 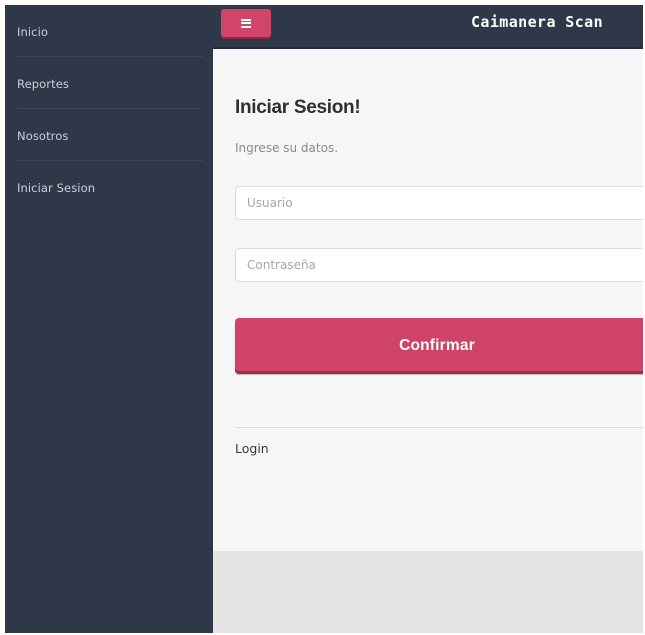 I want to click on page-subtitle: Ingrese su datos., so click(x=287, y=148).